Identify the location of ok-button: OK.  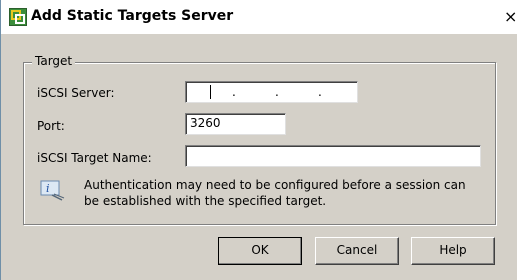
(260, 251).